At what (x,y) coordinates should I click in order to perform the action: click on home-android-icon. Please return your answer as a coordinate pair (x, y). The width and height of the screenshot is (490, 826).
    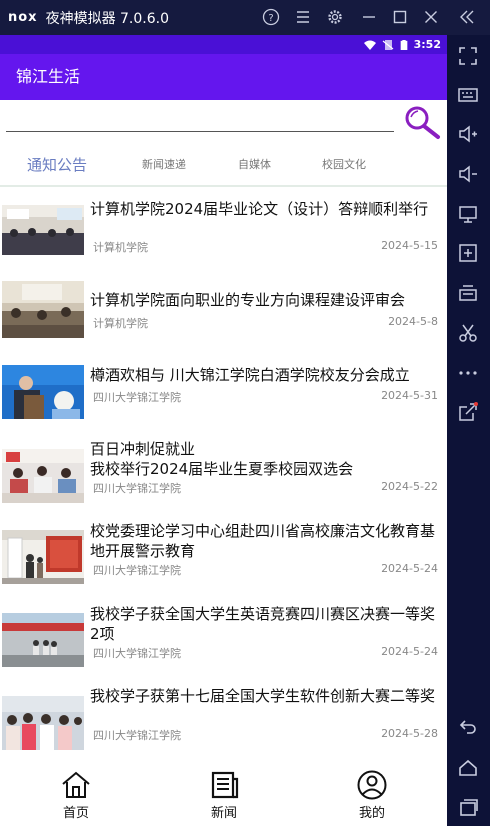
    Looking at the image, I should click on (468, 768).